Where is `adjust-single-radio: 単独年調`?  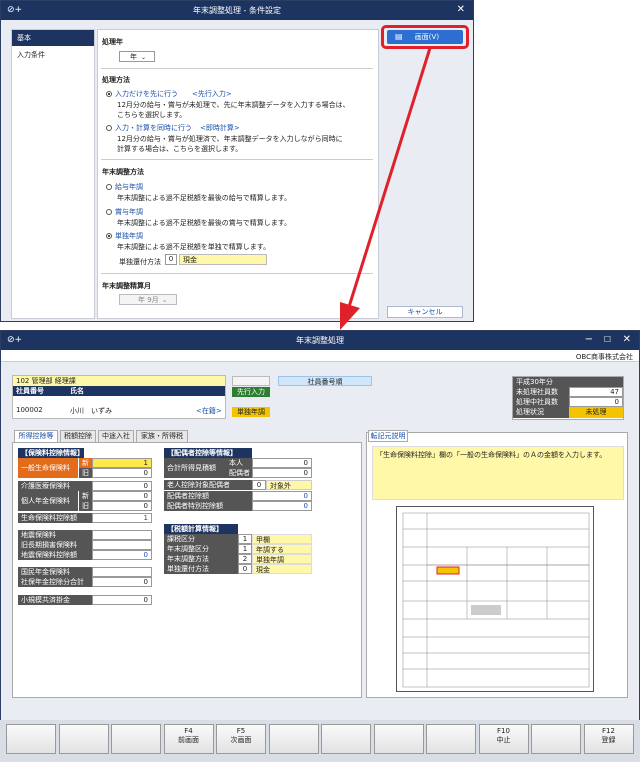 adjust-single-radio: 単独年調 is located at coordinates (124, 236).